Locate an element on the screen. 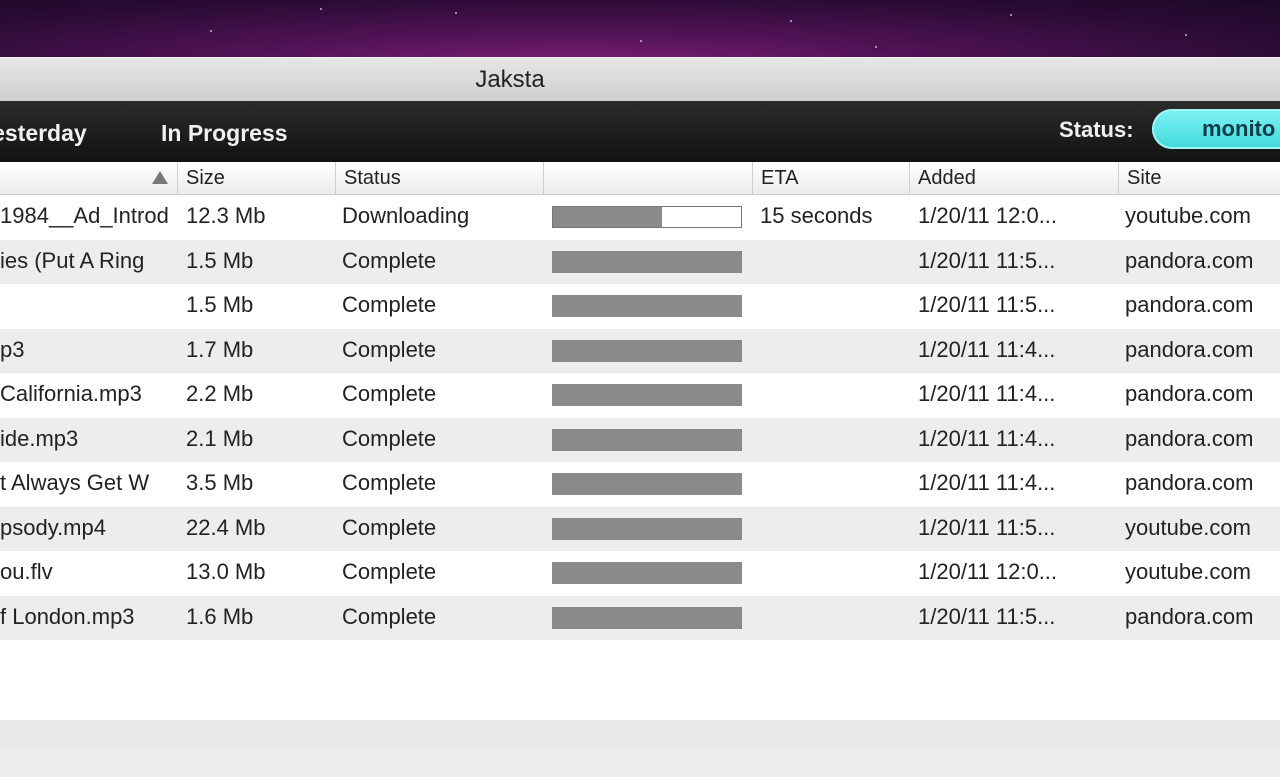 The width and height of the screenshot is (1280, 777). column-header-added: Added is located at coordinates (1013, 178).